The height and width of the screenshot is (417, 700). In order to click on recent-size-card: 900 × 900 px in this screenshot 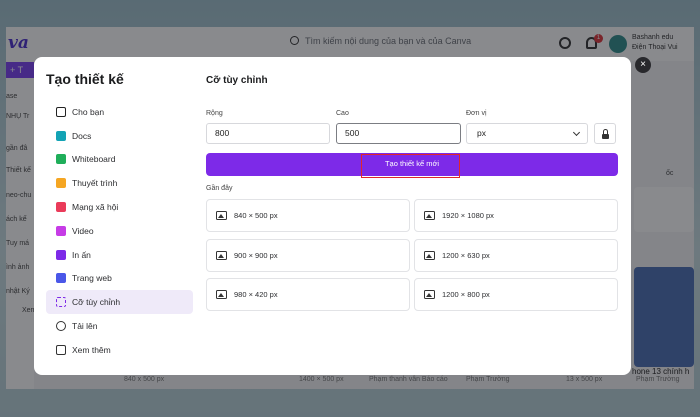, I will do `click(308, 255)`.